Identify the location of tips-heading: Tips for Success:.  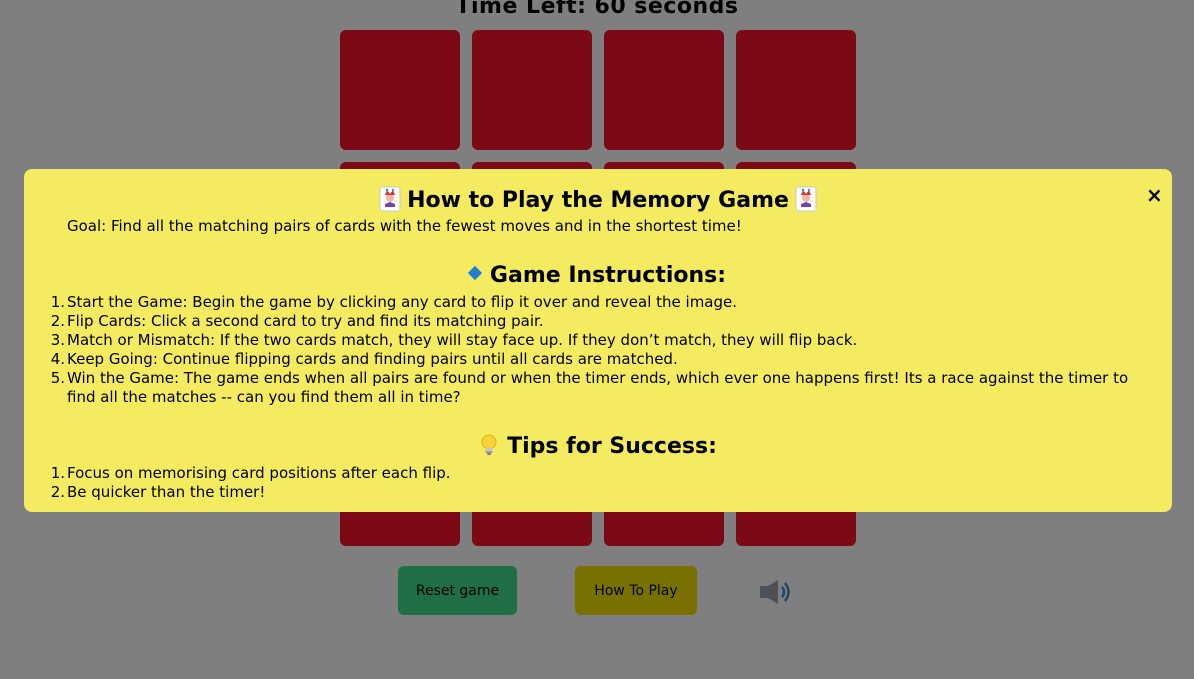
(598, 447).